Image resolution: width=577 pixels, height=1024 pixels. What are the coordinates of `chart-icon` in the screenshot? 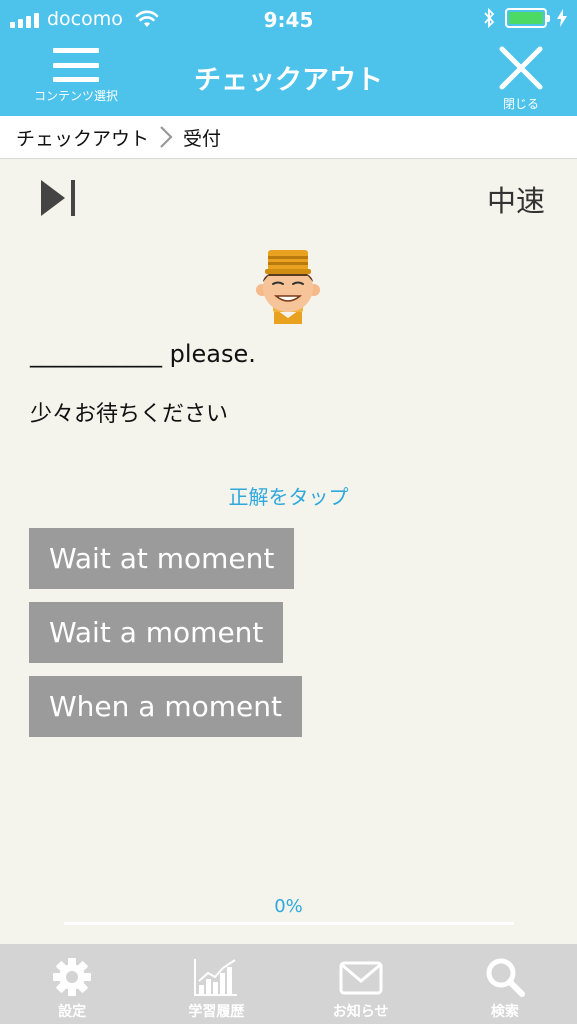 It's located at (216, 977).